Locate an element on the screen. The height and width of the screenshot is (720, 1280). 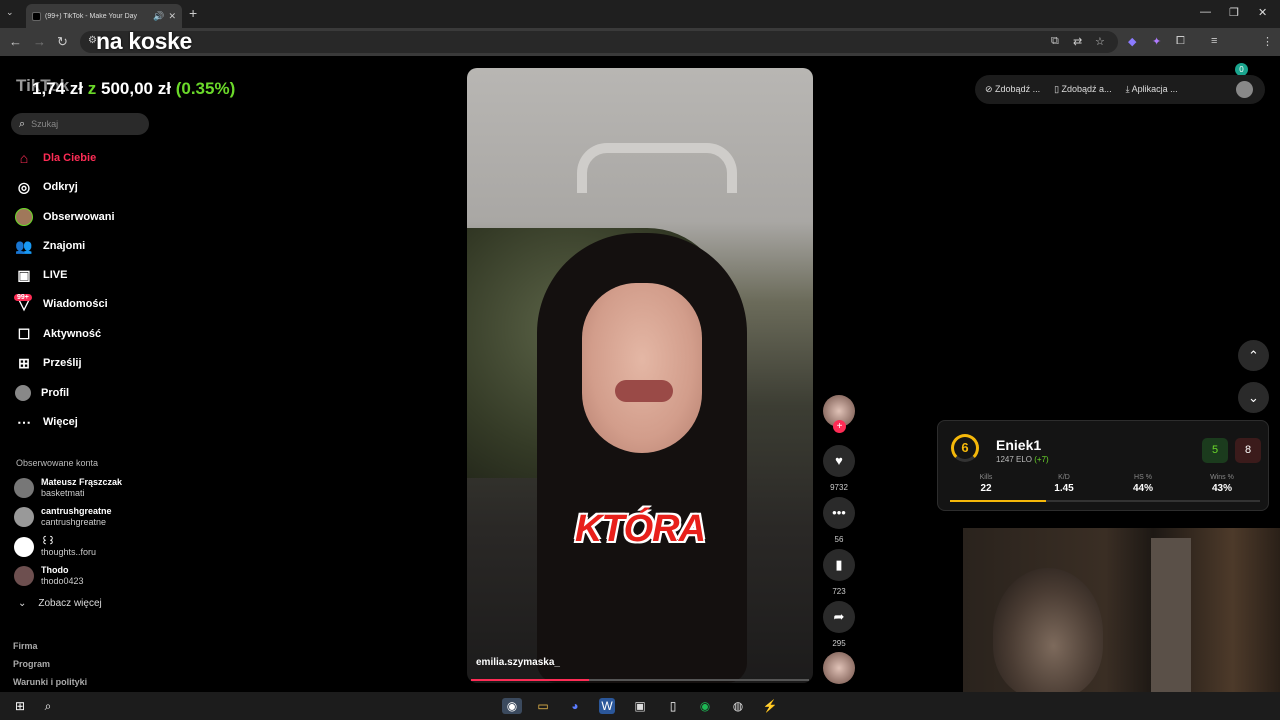
share-count: 295 is located at coordinates (839, 643).